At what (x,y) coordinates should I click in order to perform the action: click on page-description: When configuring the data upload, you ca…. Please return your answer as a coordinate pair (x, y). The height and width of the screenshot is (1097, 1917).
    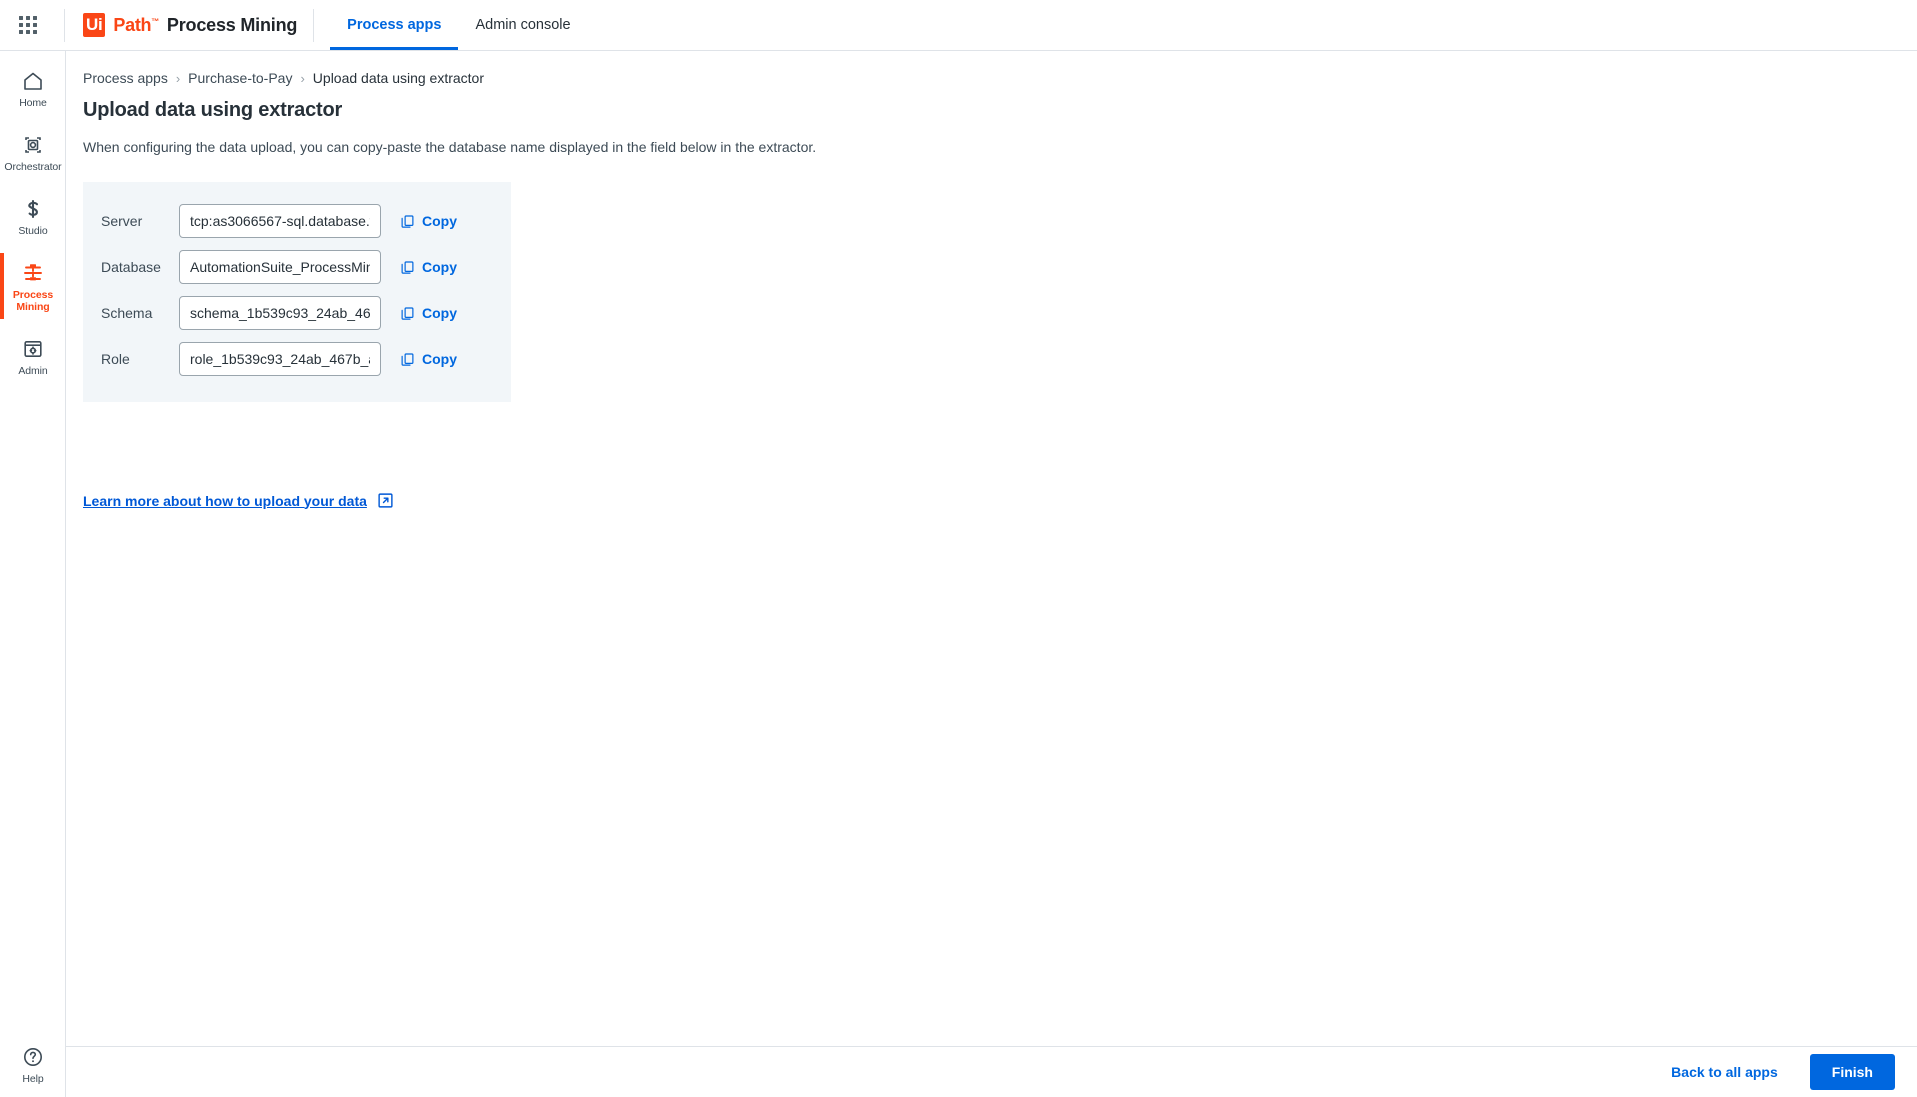
    Looking at the image, I should click on (450, 147).